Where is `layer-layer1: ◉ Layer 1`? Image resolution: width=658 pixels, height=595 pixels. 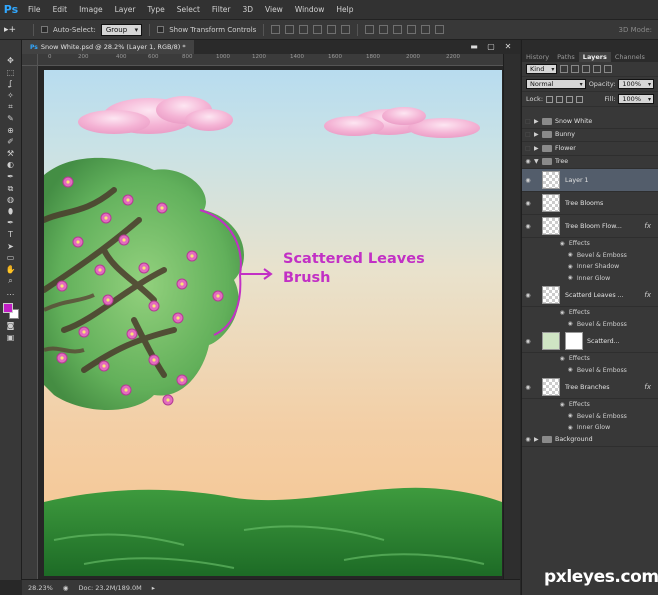
layer-layer1: ◉ Layer 1 is located at coordinates (590, 180).